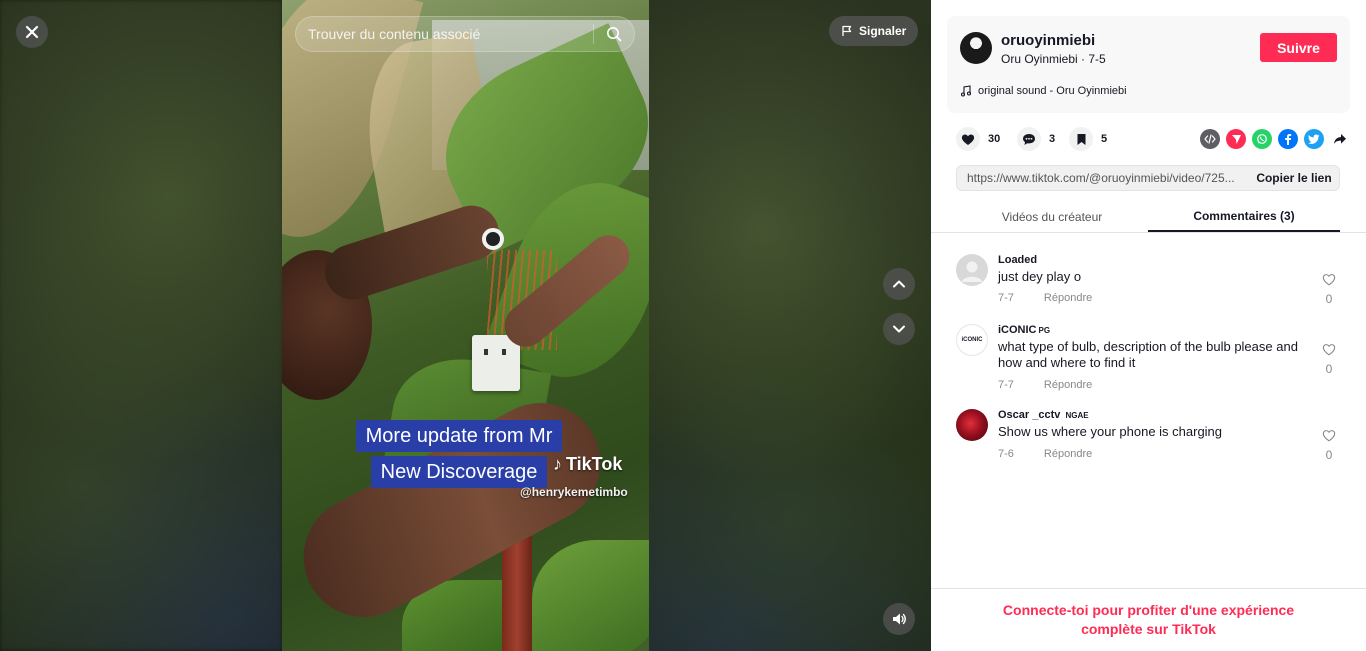 The image size is (1366, 651). I want to click on tiktok-note-icon: ♪, so click(557, 464).